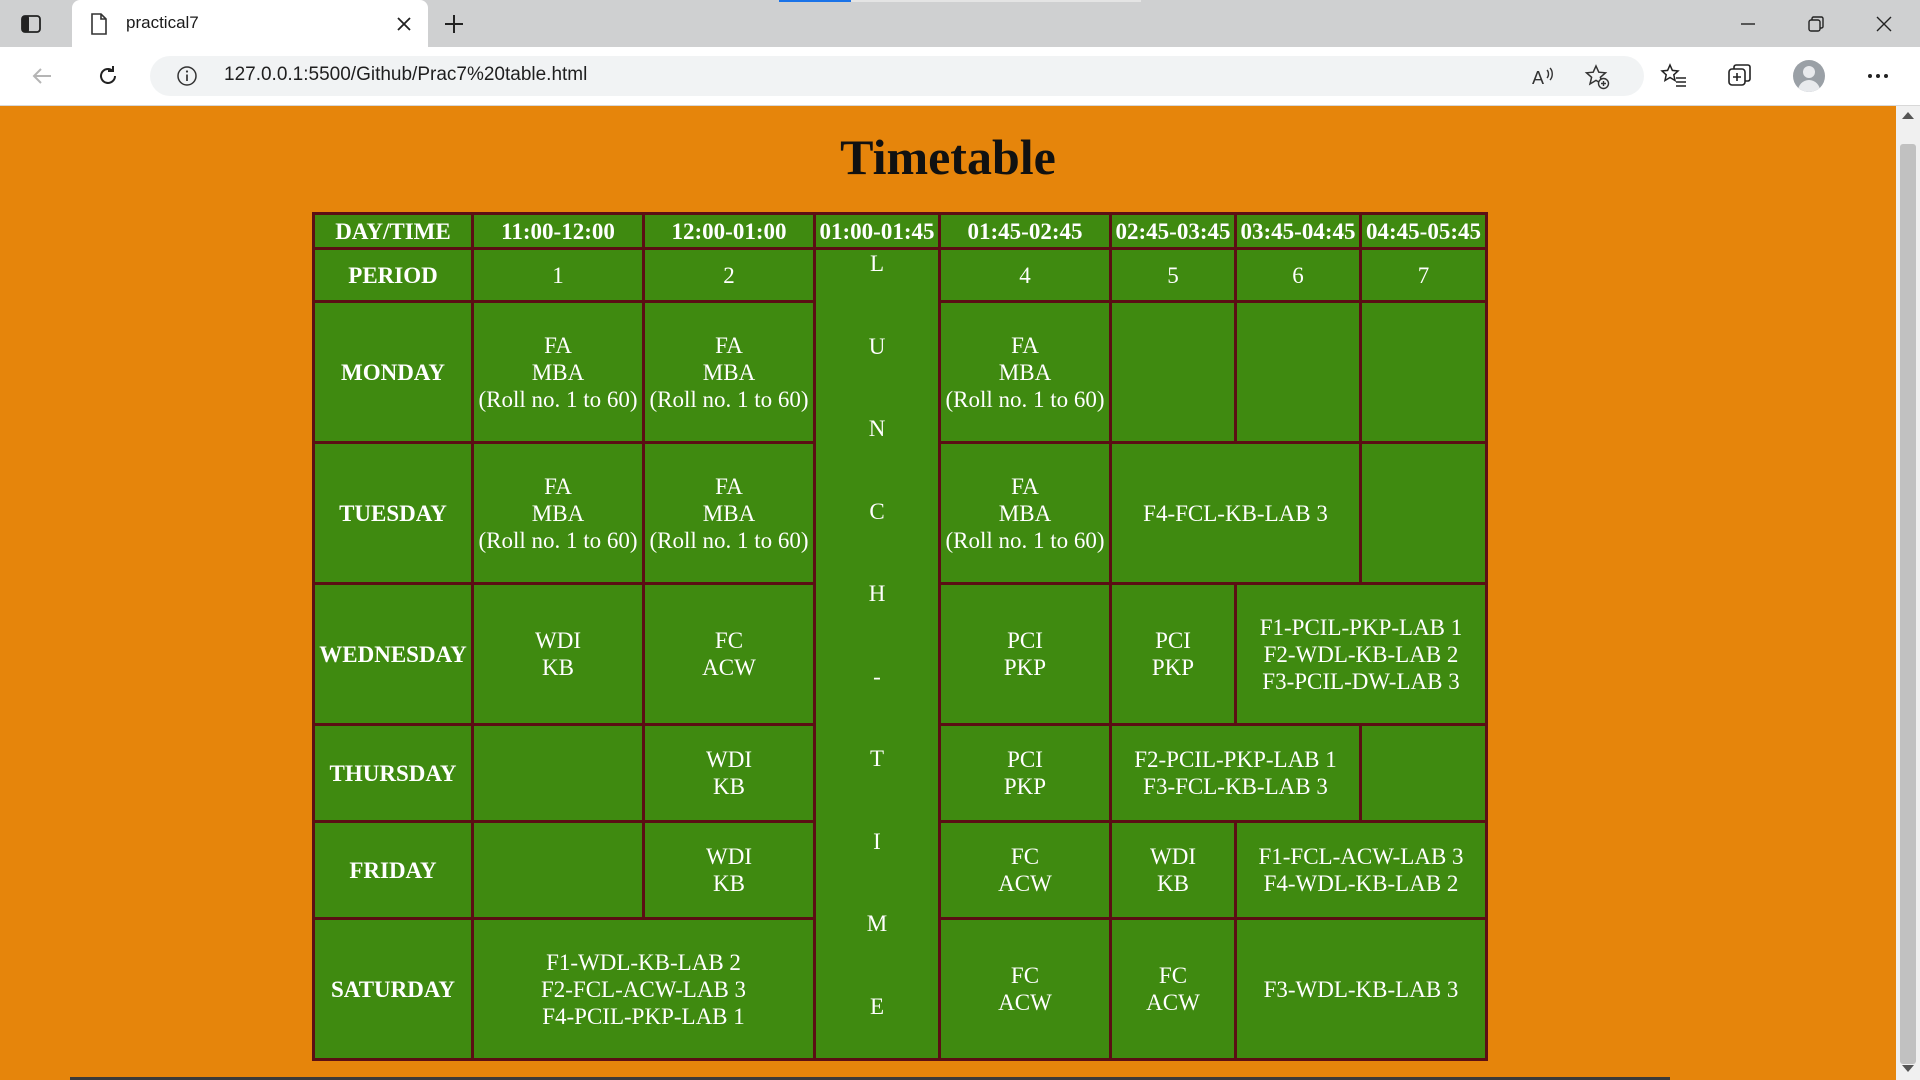 The image size is (1920, 1080). I want to click on back-arrow-icon, so click(42, 76).